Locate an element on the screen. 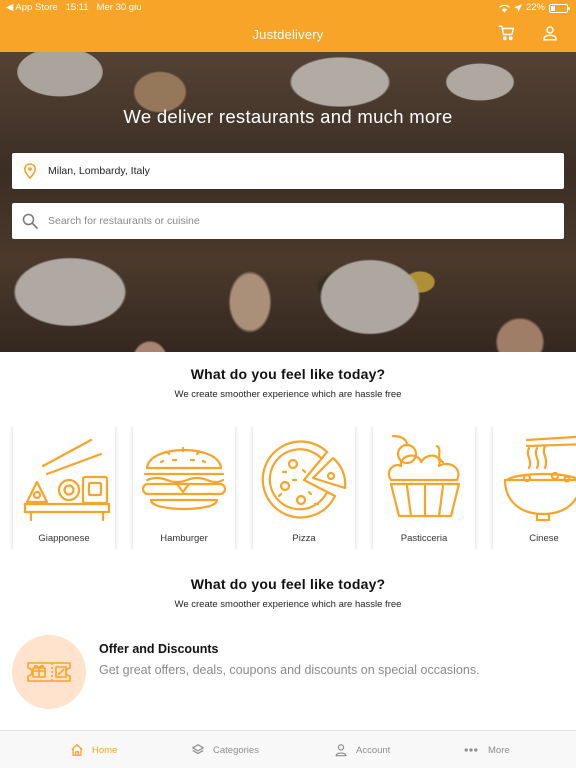  category-card-pasticceria: Pasticceria is located at coordinates (424, 488).